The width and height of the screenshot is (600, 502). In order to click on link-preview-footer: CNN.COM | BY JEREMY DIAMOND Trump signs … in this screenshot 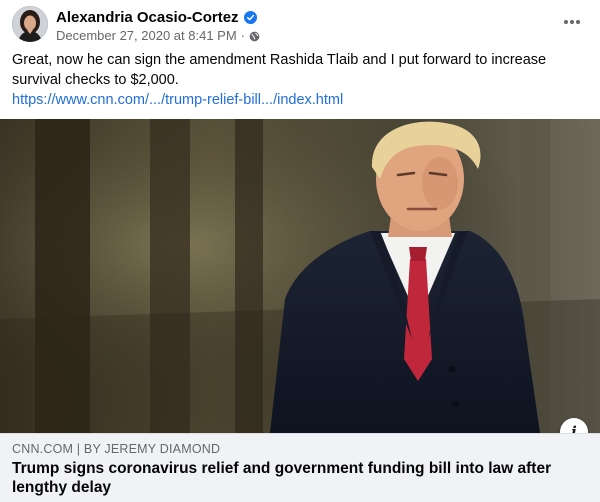, I will do `click(300, 467)`.